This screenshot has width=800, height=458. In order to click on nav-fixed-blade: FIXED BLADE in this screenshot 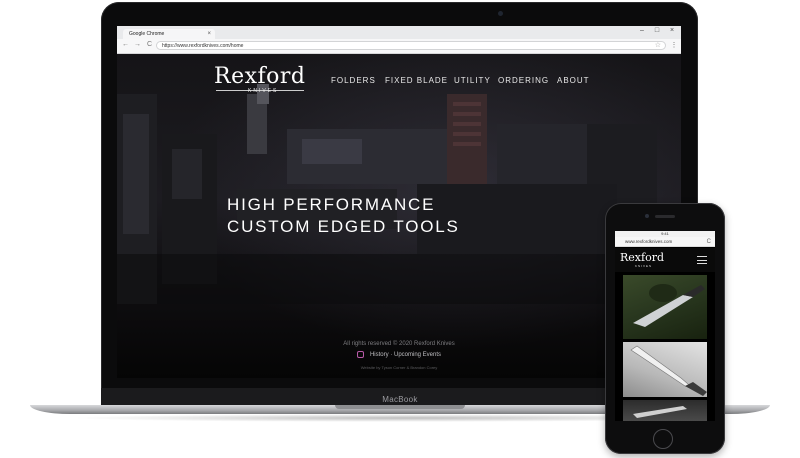, I will do `click(416, 80)`.